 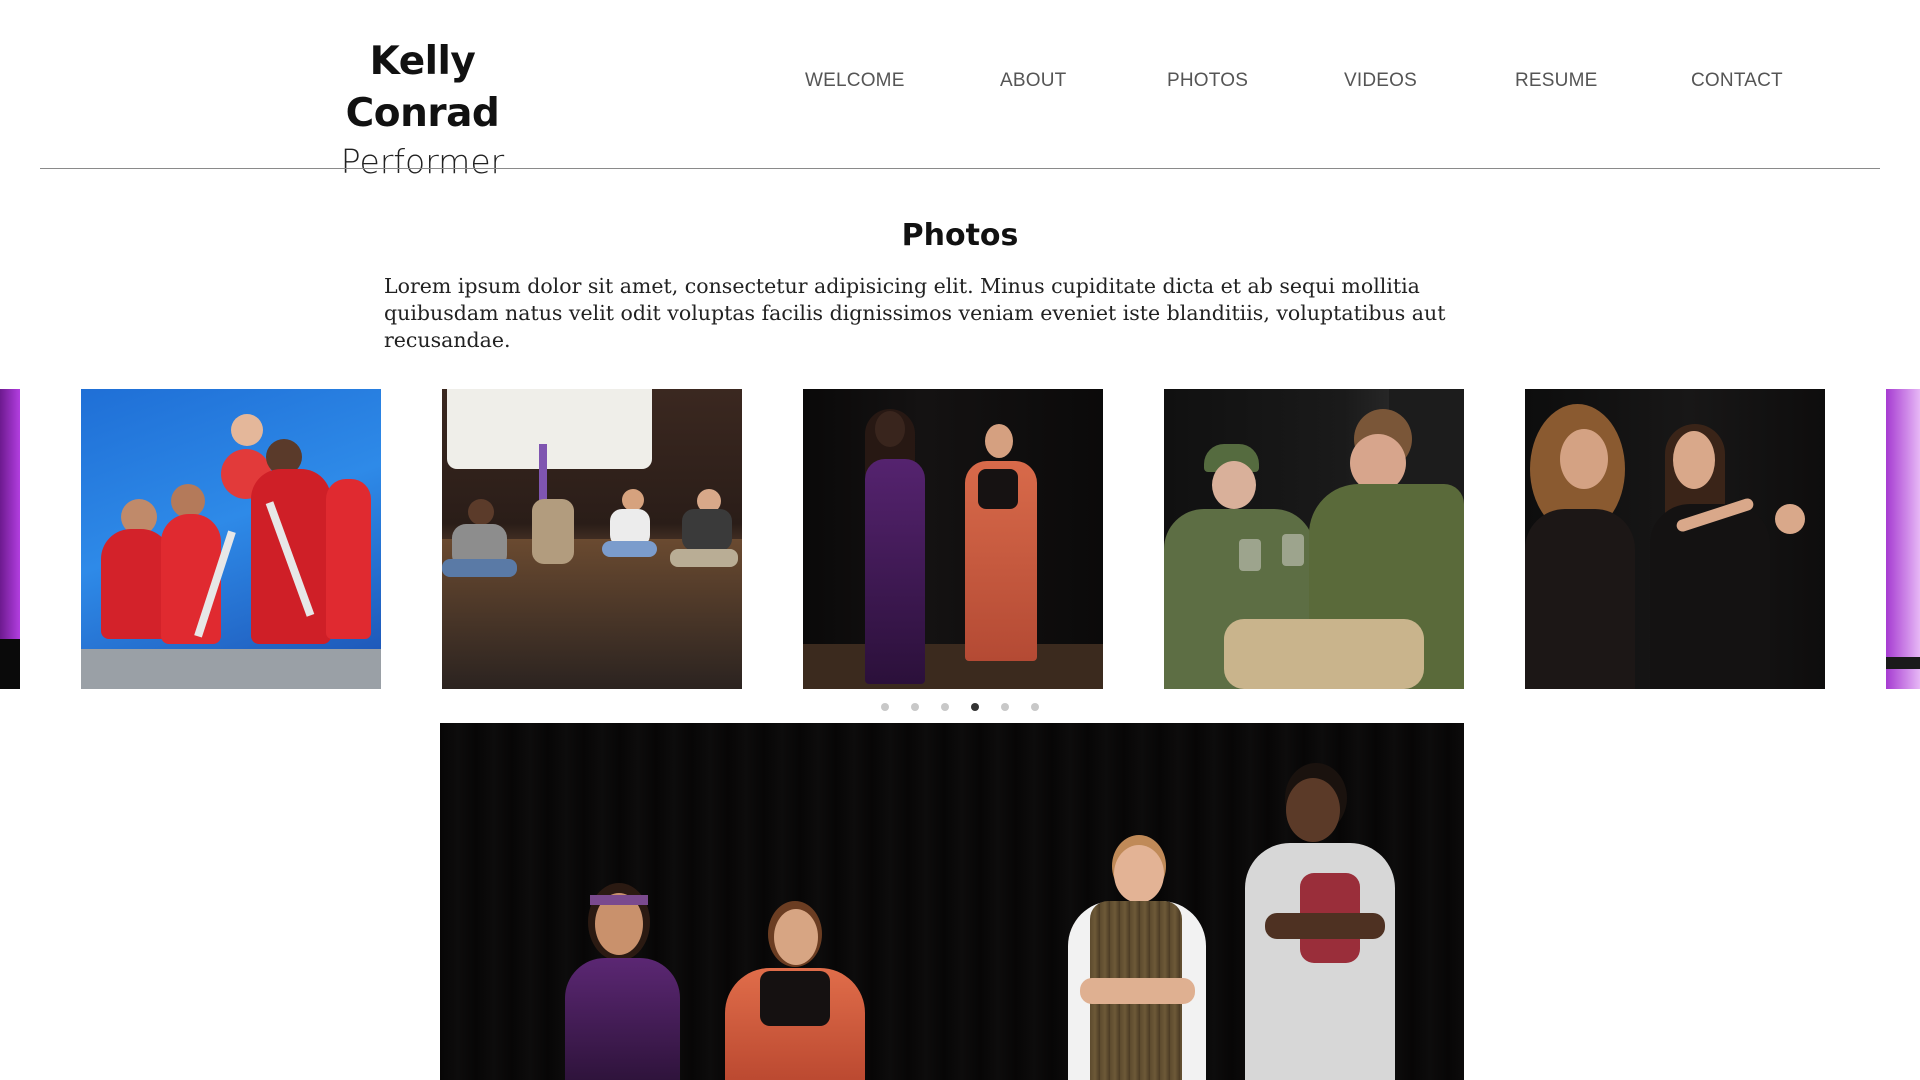 What do you see at coordinates (960, 708) in the screenshot?
I see `carousel-pagination` at bounding box center [960, 708].